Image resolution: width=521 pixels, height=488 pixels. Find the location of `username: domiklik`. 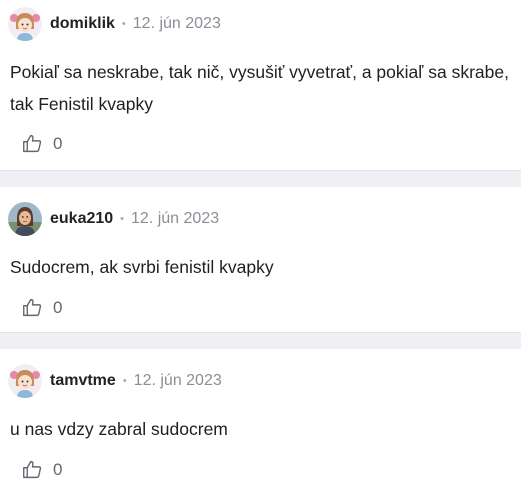

username: domiklik is located at coordinates (82, 24).